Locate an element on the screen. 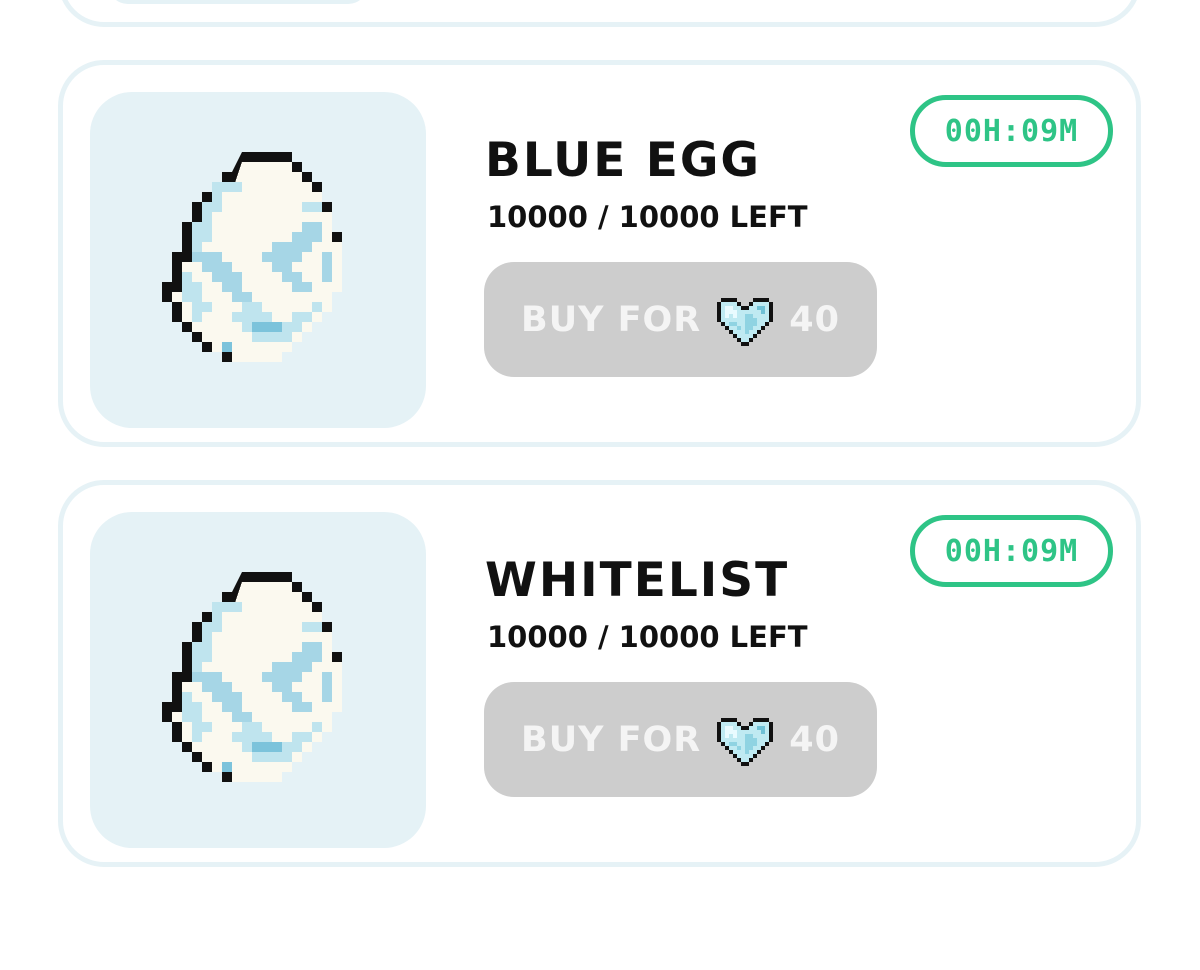 This screenshot has height=970, width=1200. item-title: WHITELIST is located at coordinates (637, 580).